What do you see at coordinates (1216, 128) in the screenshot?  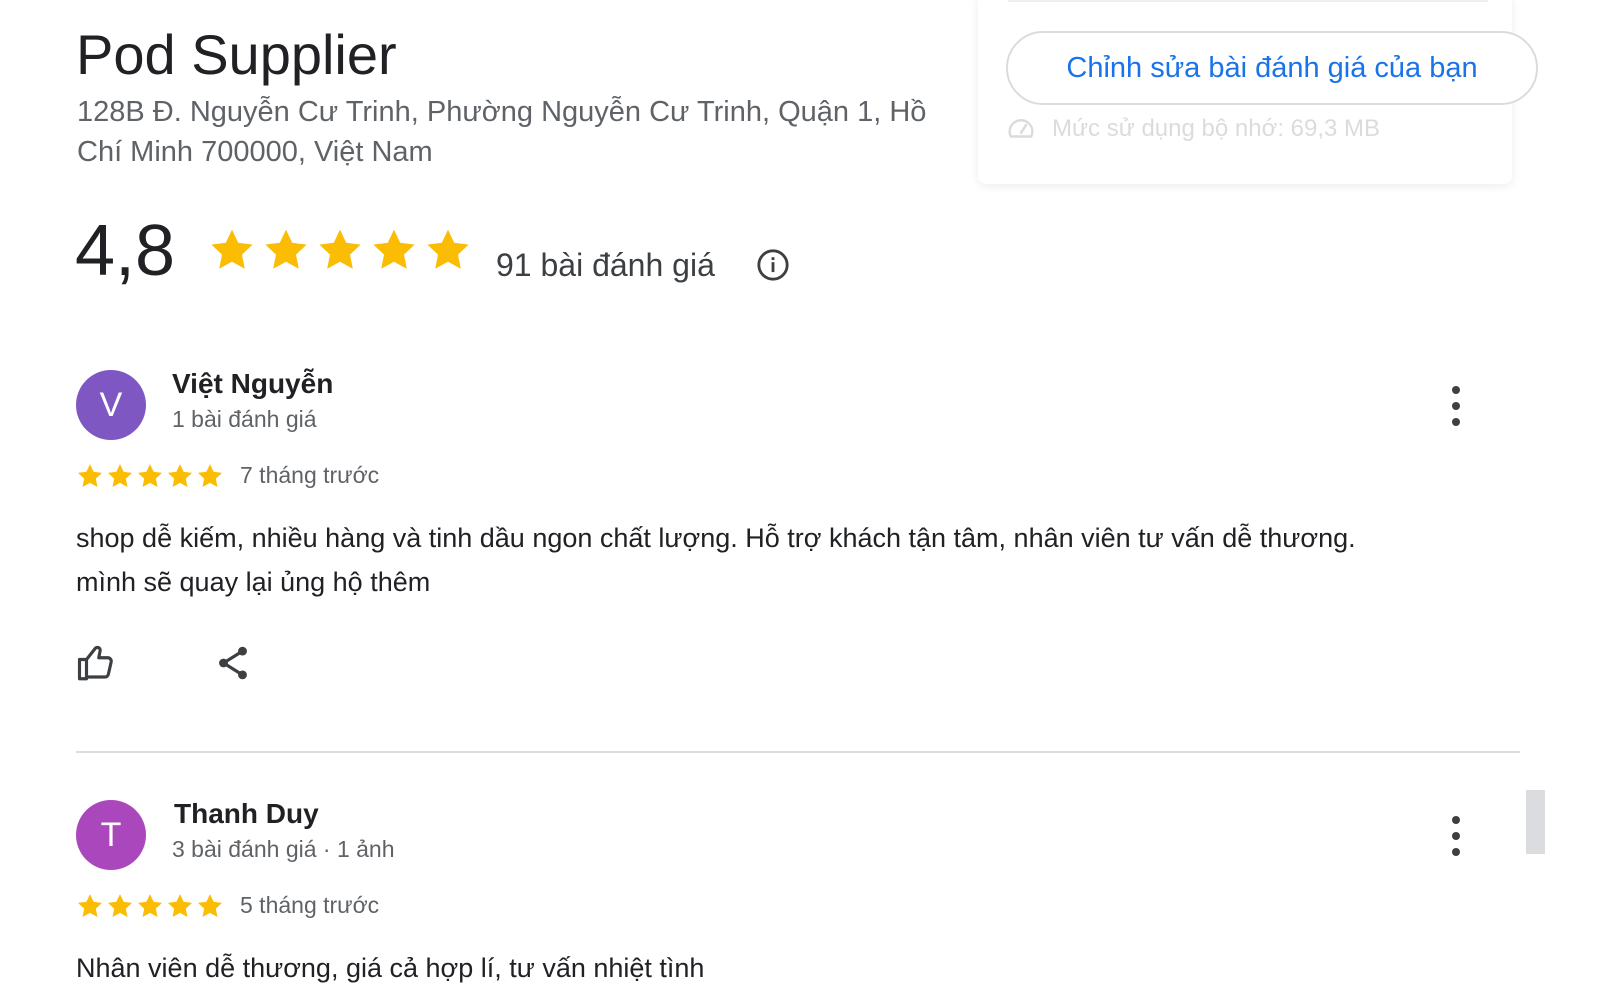 I see `memory-usage-text: Mức sử dụng bộ nhớ: 69,3 MB` at bounding box center [1216, 128].